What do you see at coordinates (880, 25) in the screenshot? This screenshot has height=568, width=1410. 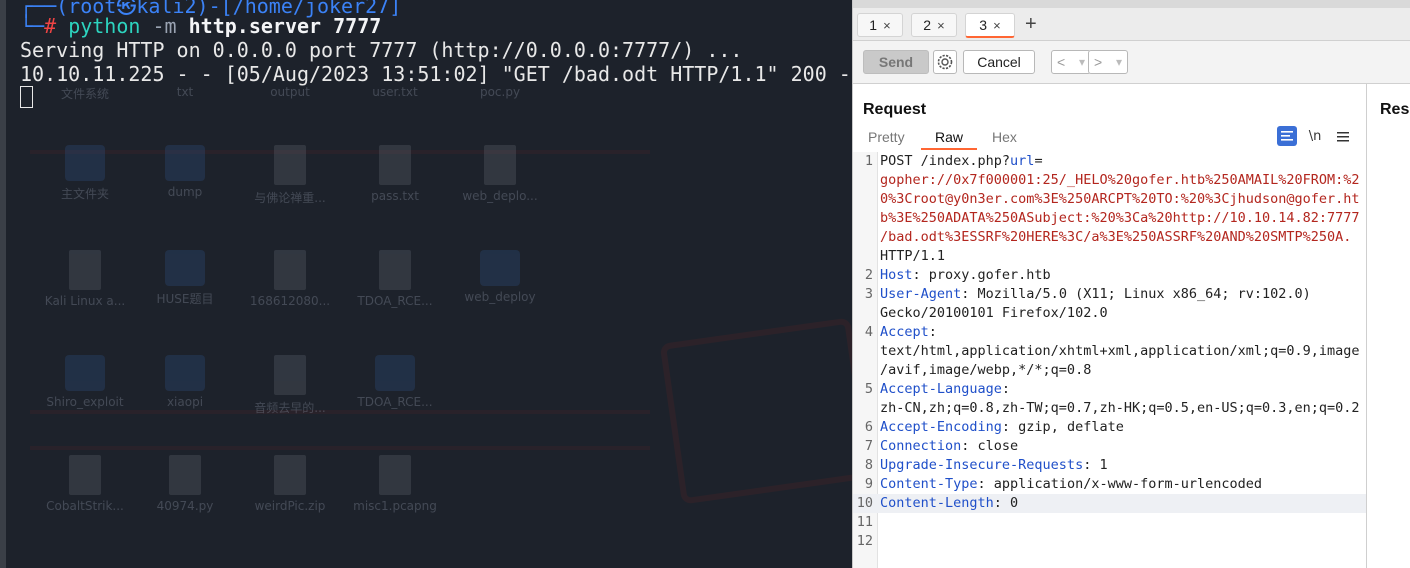 I see `tab-1: 1 ×` at bounding box center [880, 25].